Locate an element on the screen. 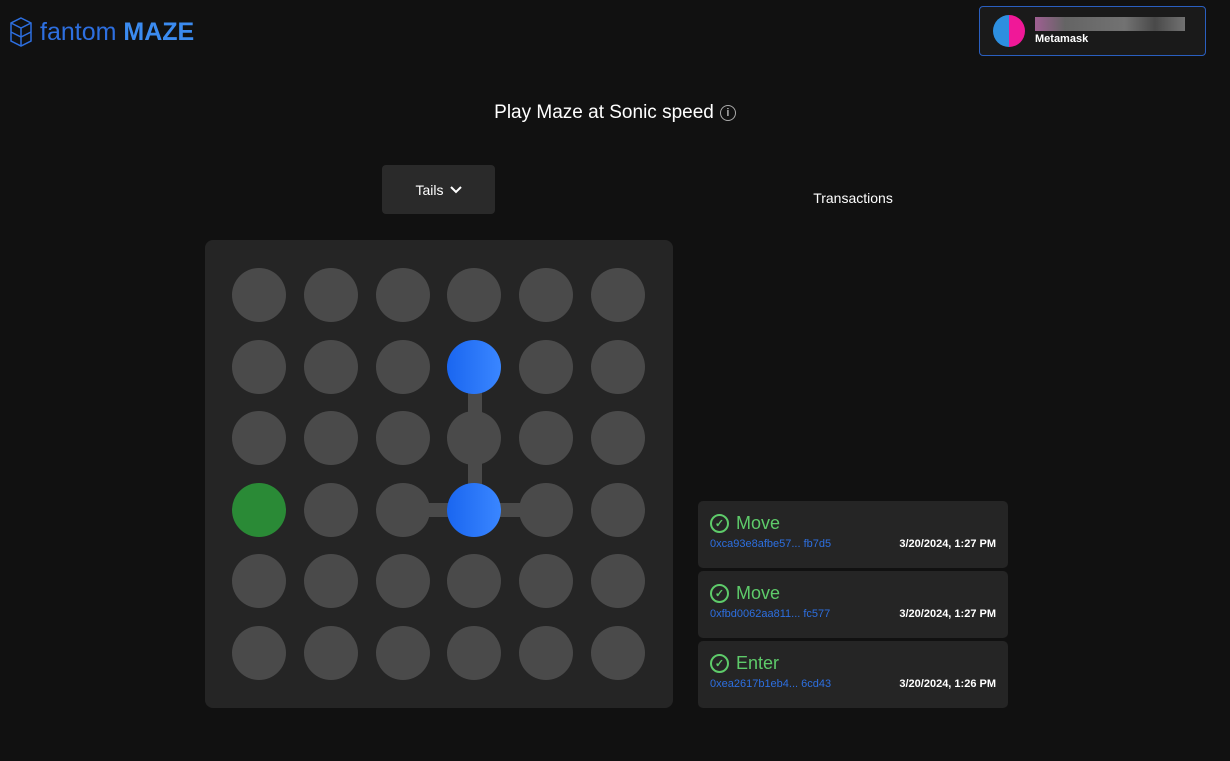  page-title-text: Play Maze at Sonic speed is located at coordinates (604, 112).